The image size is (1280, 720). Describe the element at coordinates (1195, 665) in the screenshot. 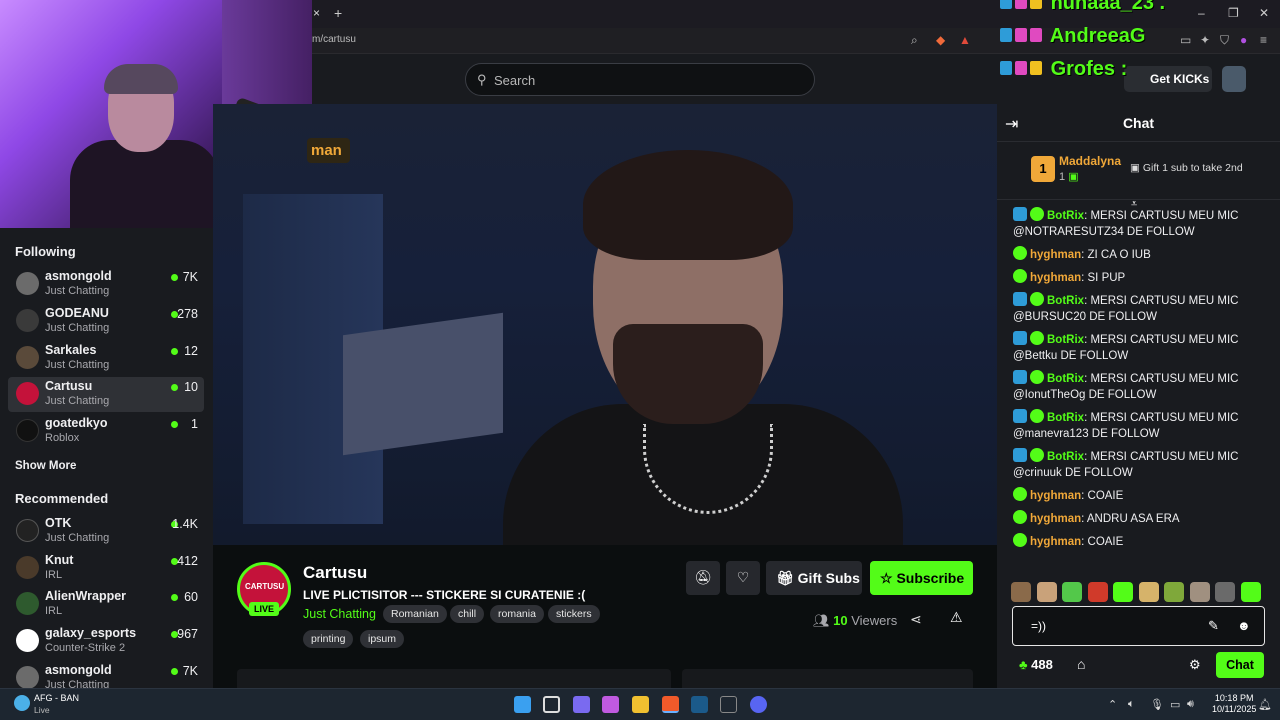

I see `gear-icon: ⚙` at that location.